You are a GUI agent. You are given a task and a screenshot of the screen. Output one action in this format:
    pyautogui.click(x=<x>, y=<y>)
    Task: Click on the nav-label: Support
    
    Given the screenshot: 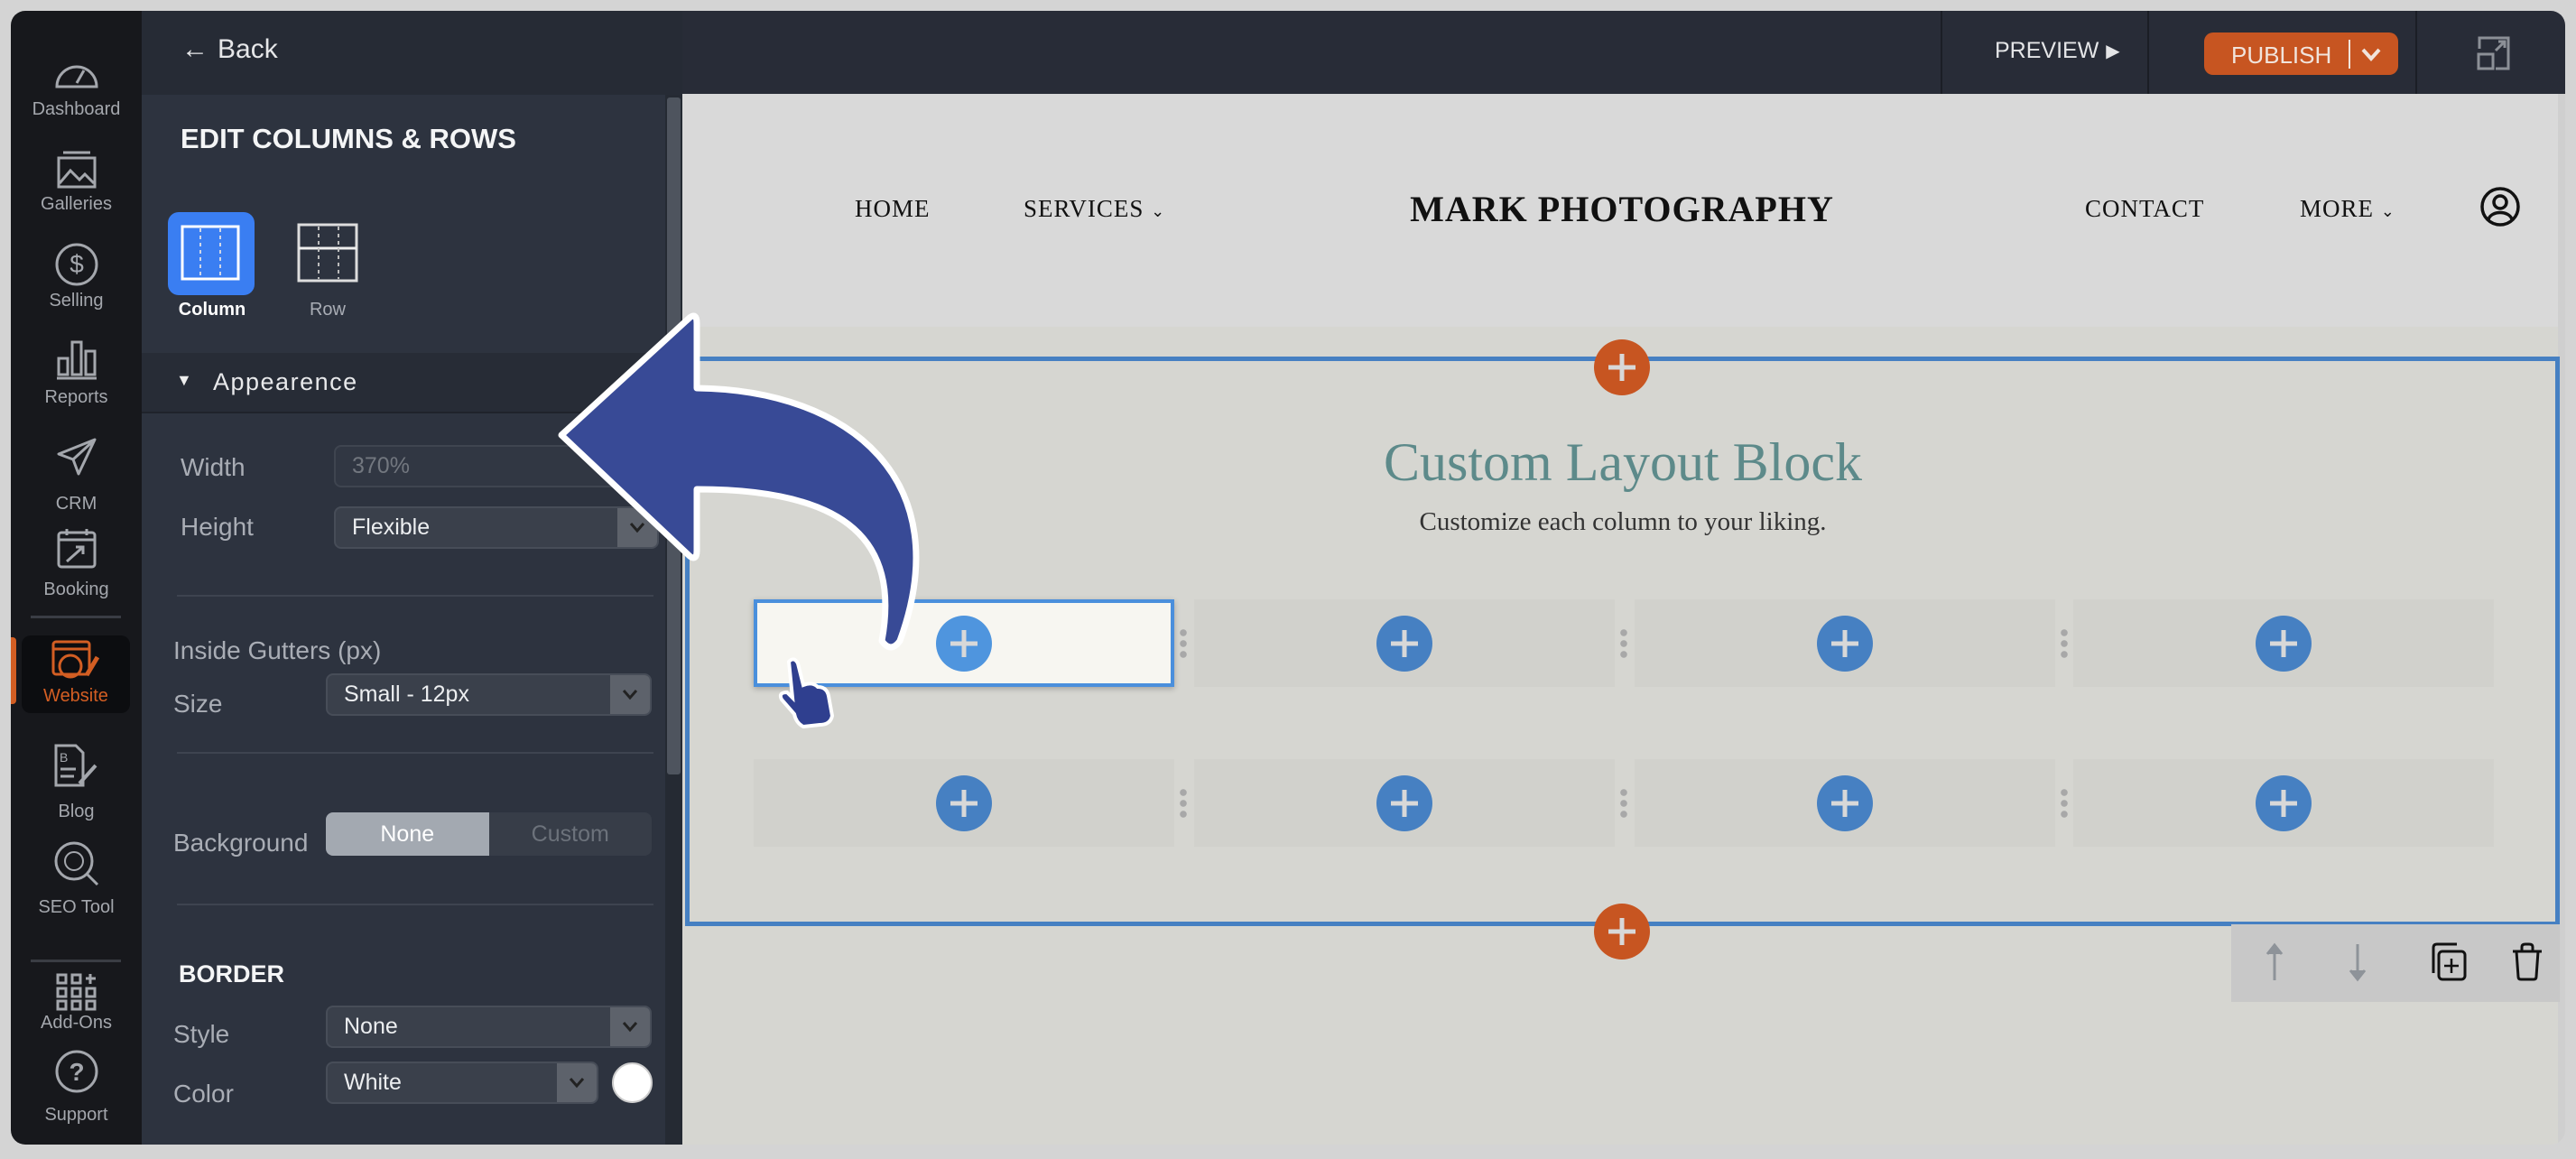 What is the action you would take?
    pyautogui.click(x=76, y=1115)
    